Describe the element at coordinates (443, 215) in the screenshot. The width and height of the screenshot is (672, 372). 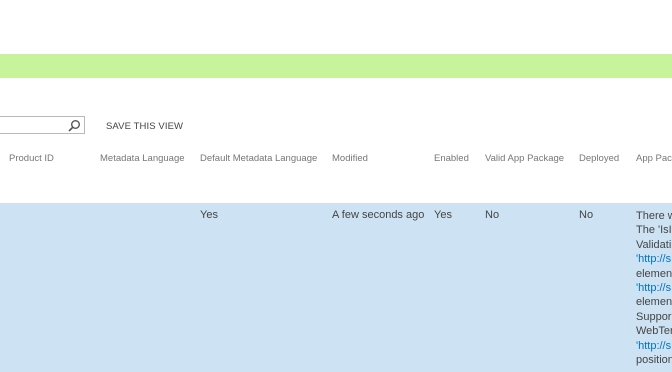
I see `cell-enabled: Yes` at that location.